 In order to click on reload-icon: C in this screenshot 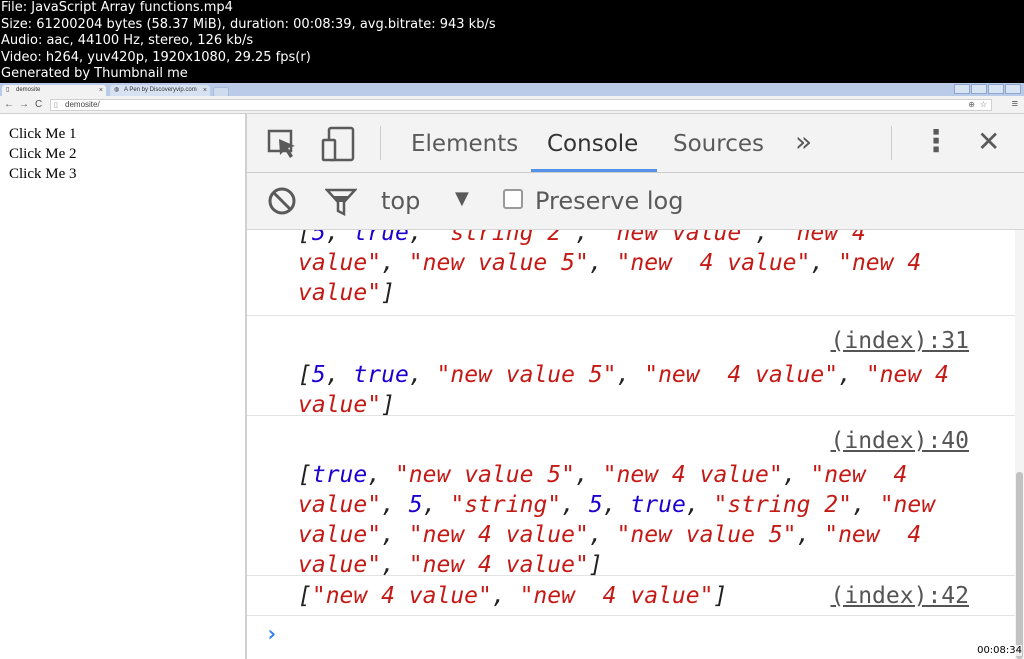, I will do `click(38, 105)`.